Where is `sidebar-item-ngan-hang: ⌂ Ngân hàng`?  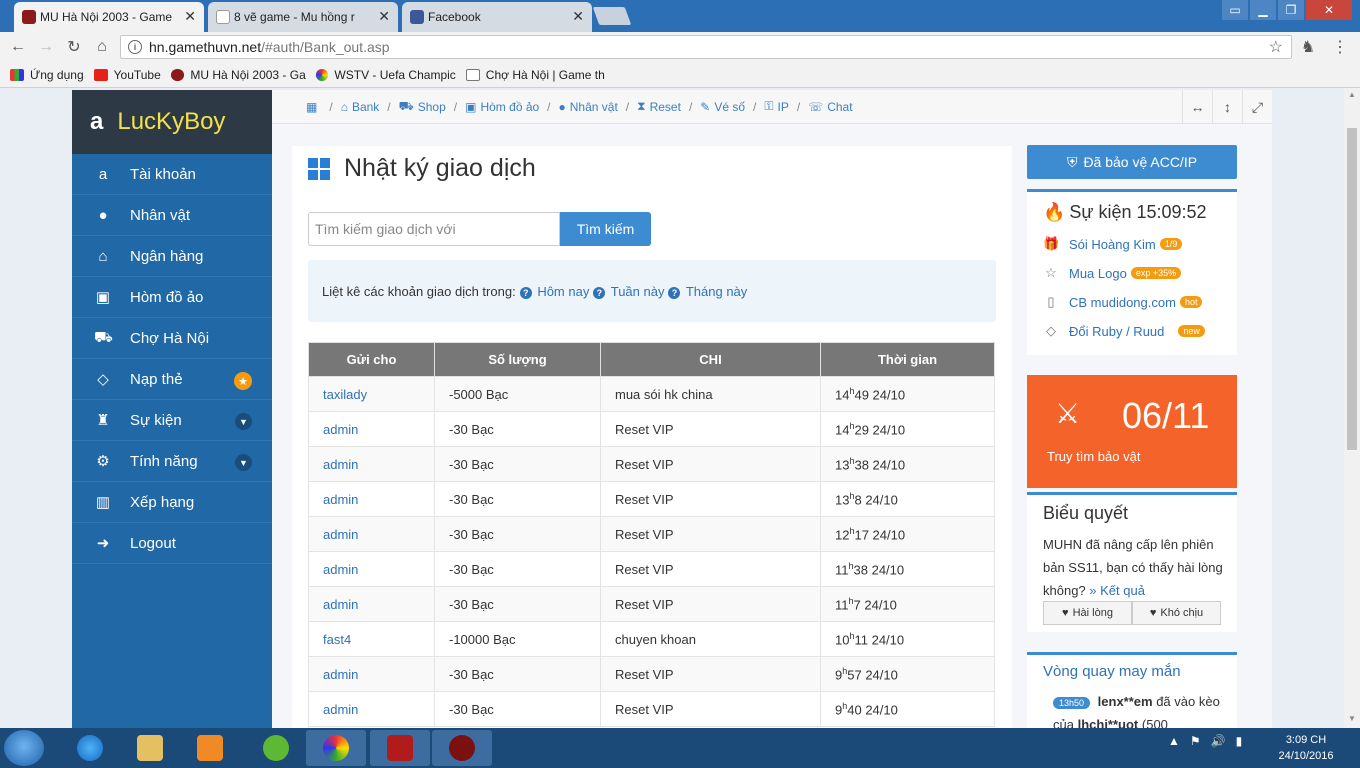 sidebar-item-ngan-hang: ⌂ Ngân hàng is located at coordinates (172, 256).